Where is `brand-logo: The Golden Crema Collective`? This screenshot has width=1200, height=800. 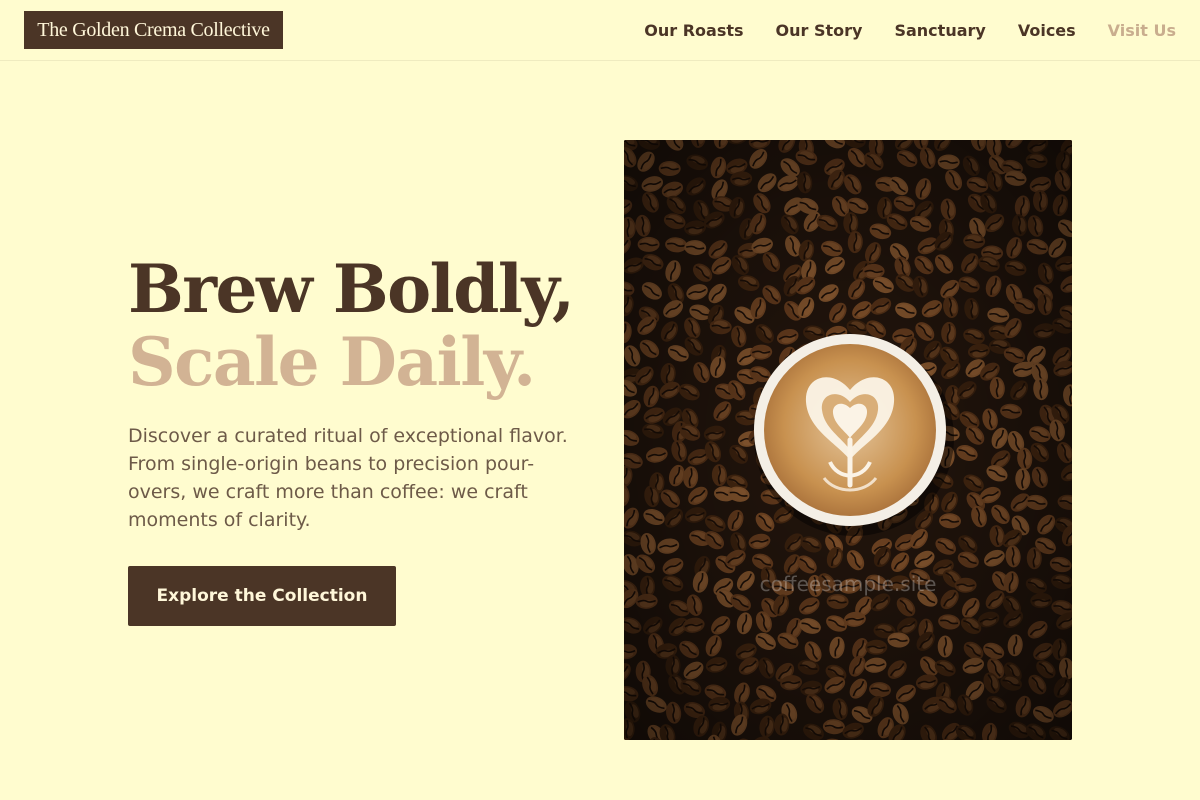 brand-logo: The Golden Crema Collective is located at coordinates (153, 30).